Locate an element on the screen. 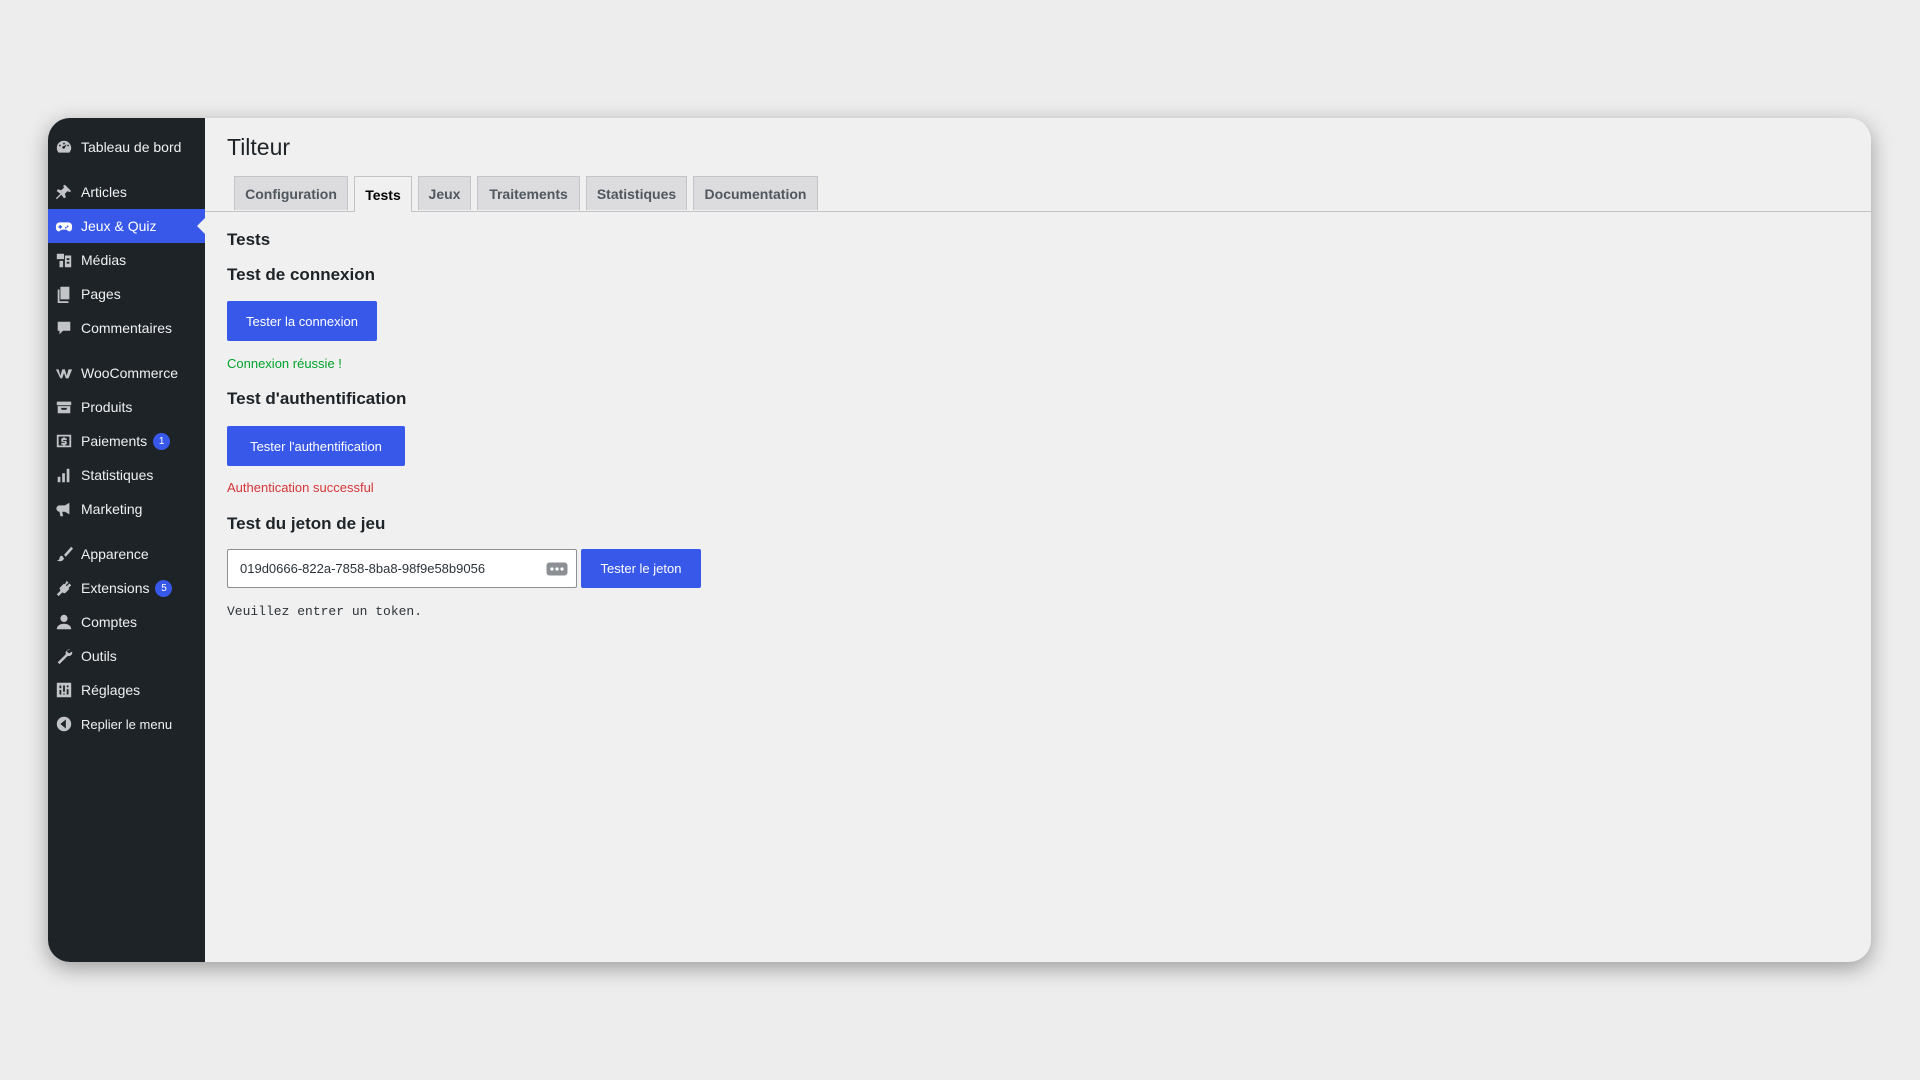  sidebar-item-statistiques: Statistiques is located at coordinates (126, 475).